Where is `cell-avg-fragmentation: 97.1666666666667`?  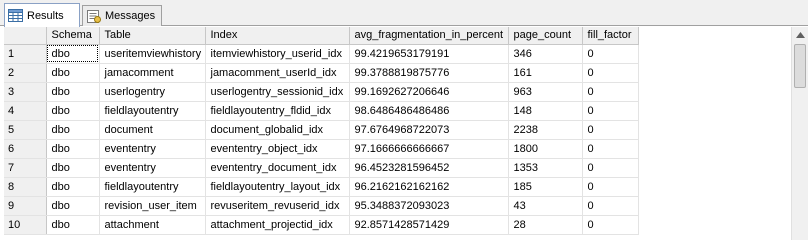 cell-avg-fragmentation: 97.1666666666667 is located at coordinates (429, 149).